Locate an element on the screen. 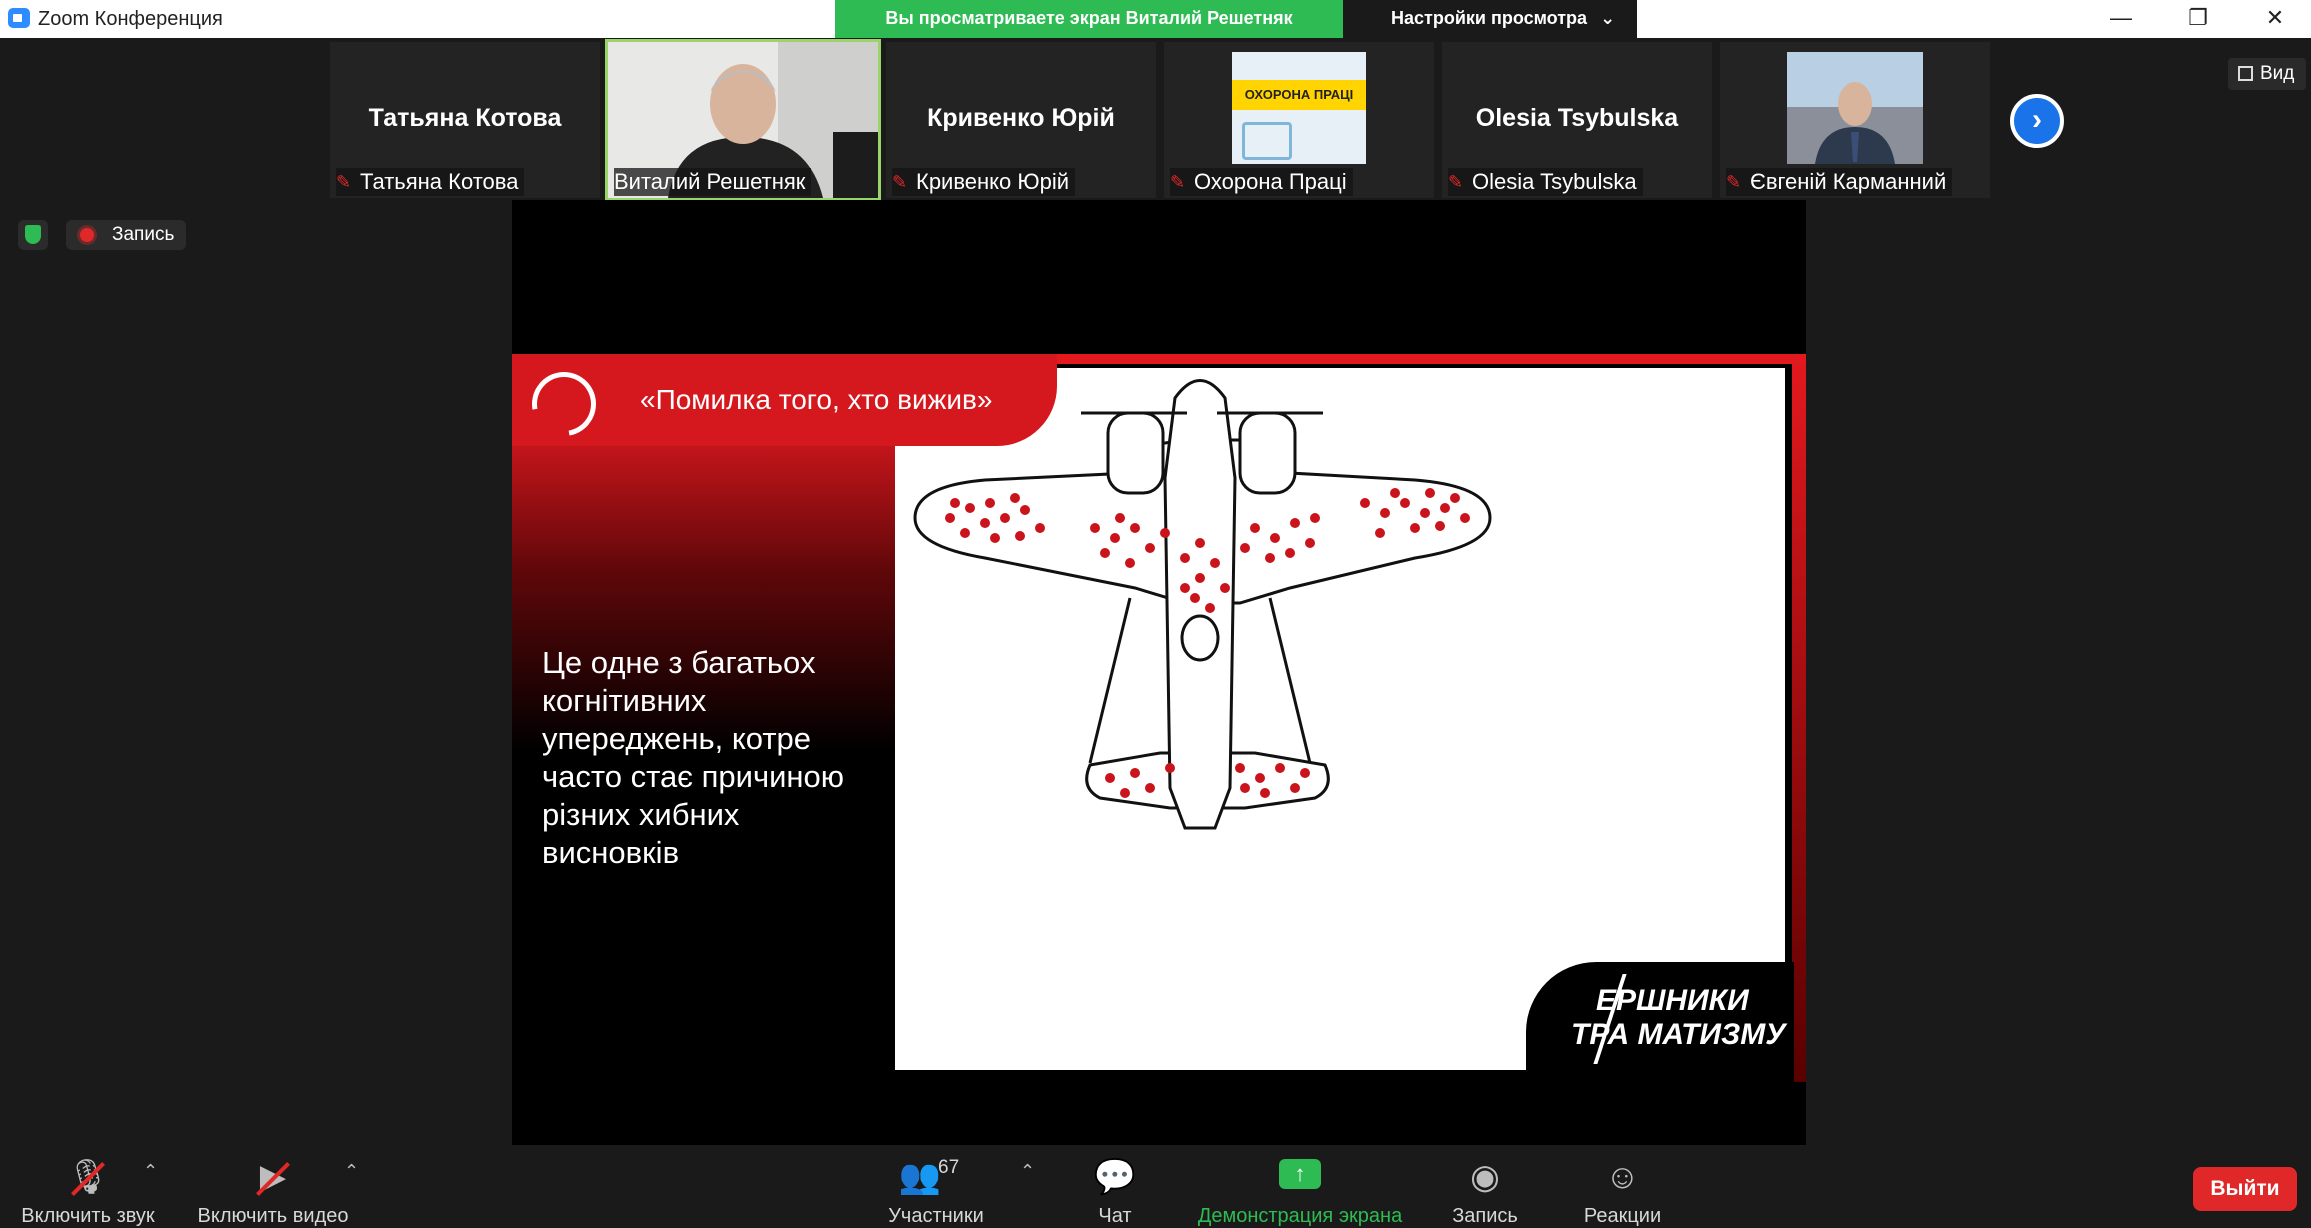  brand-logo: ЕРШНИКИ ТРА МАТИЗМУ is located at coordinates (1660, 1022).